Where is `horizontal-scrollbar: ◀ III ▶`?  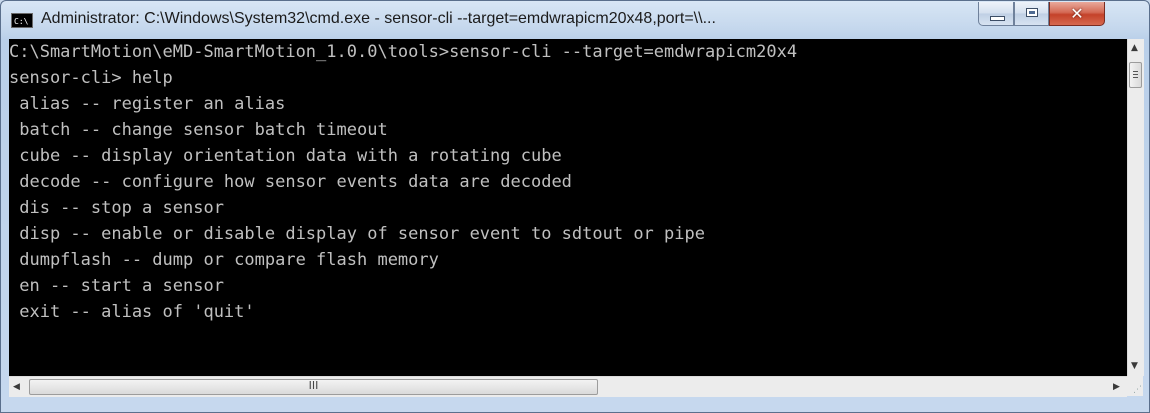 horizontal-scrollbar: ◀ III ▶ is located at coordinates (568, 386).